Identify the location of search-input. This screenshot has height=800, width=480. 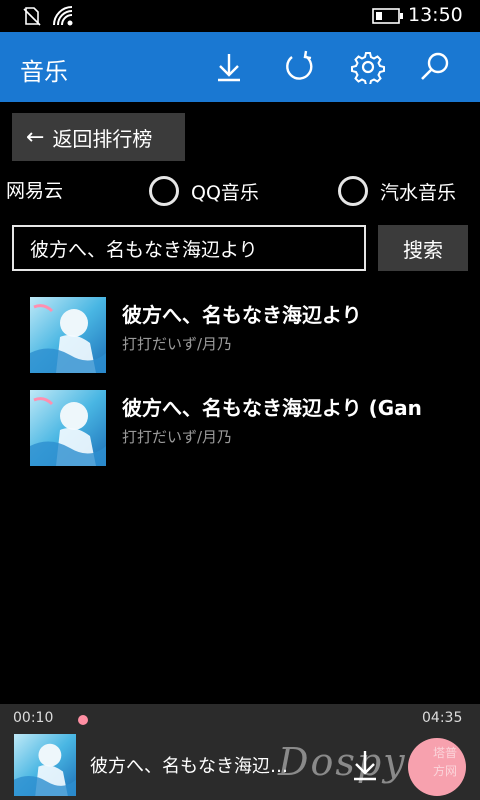
(189, 248).